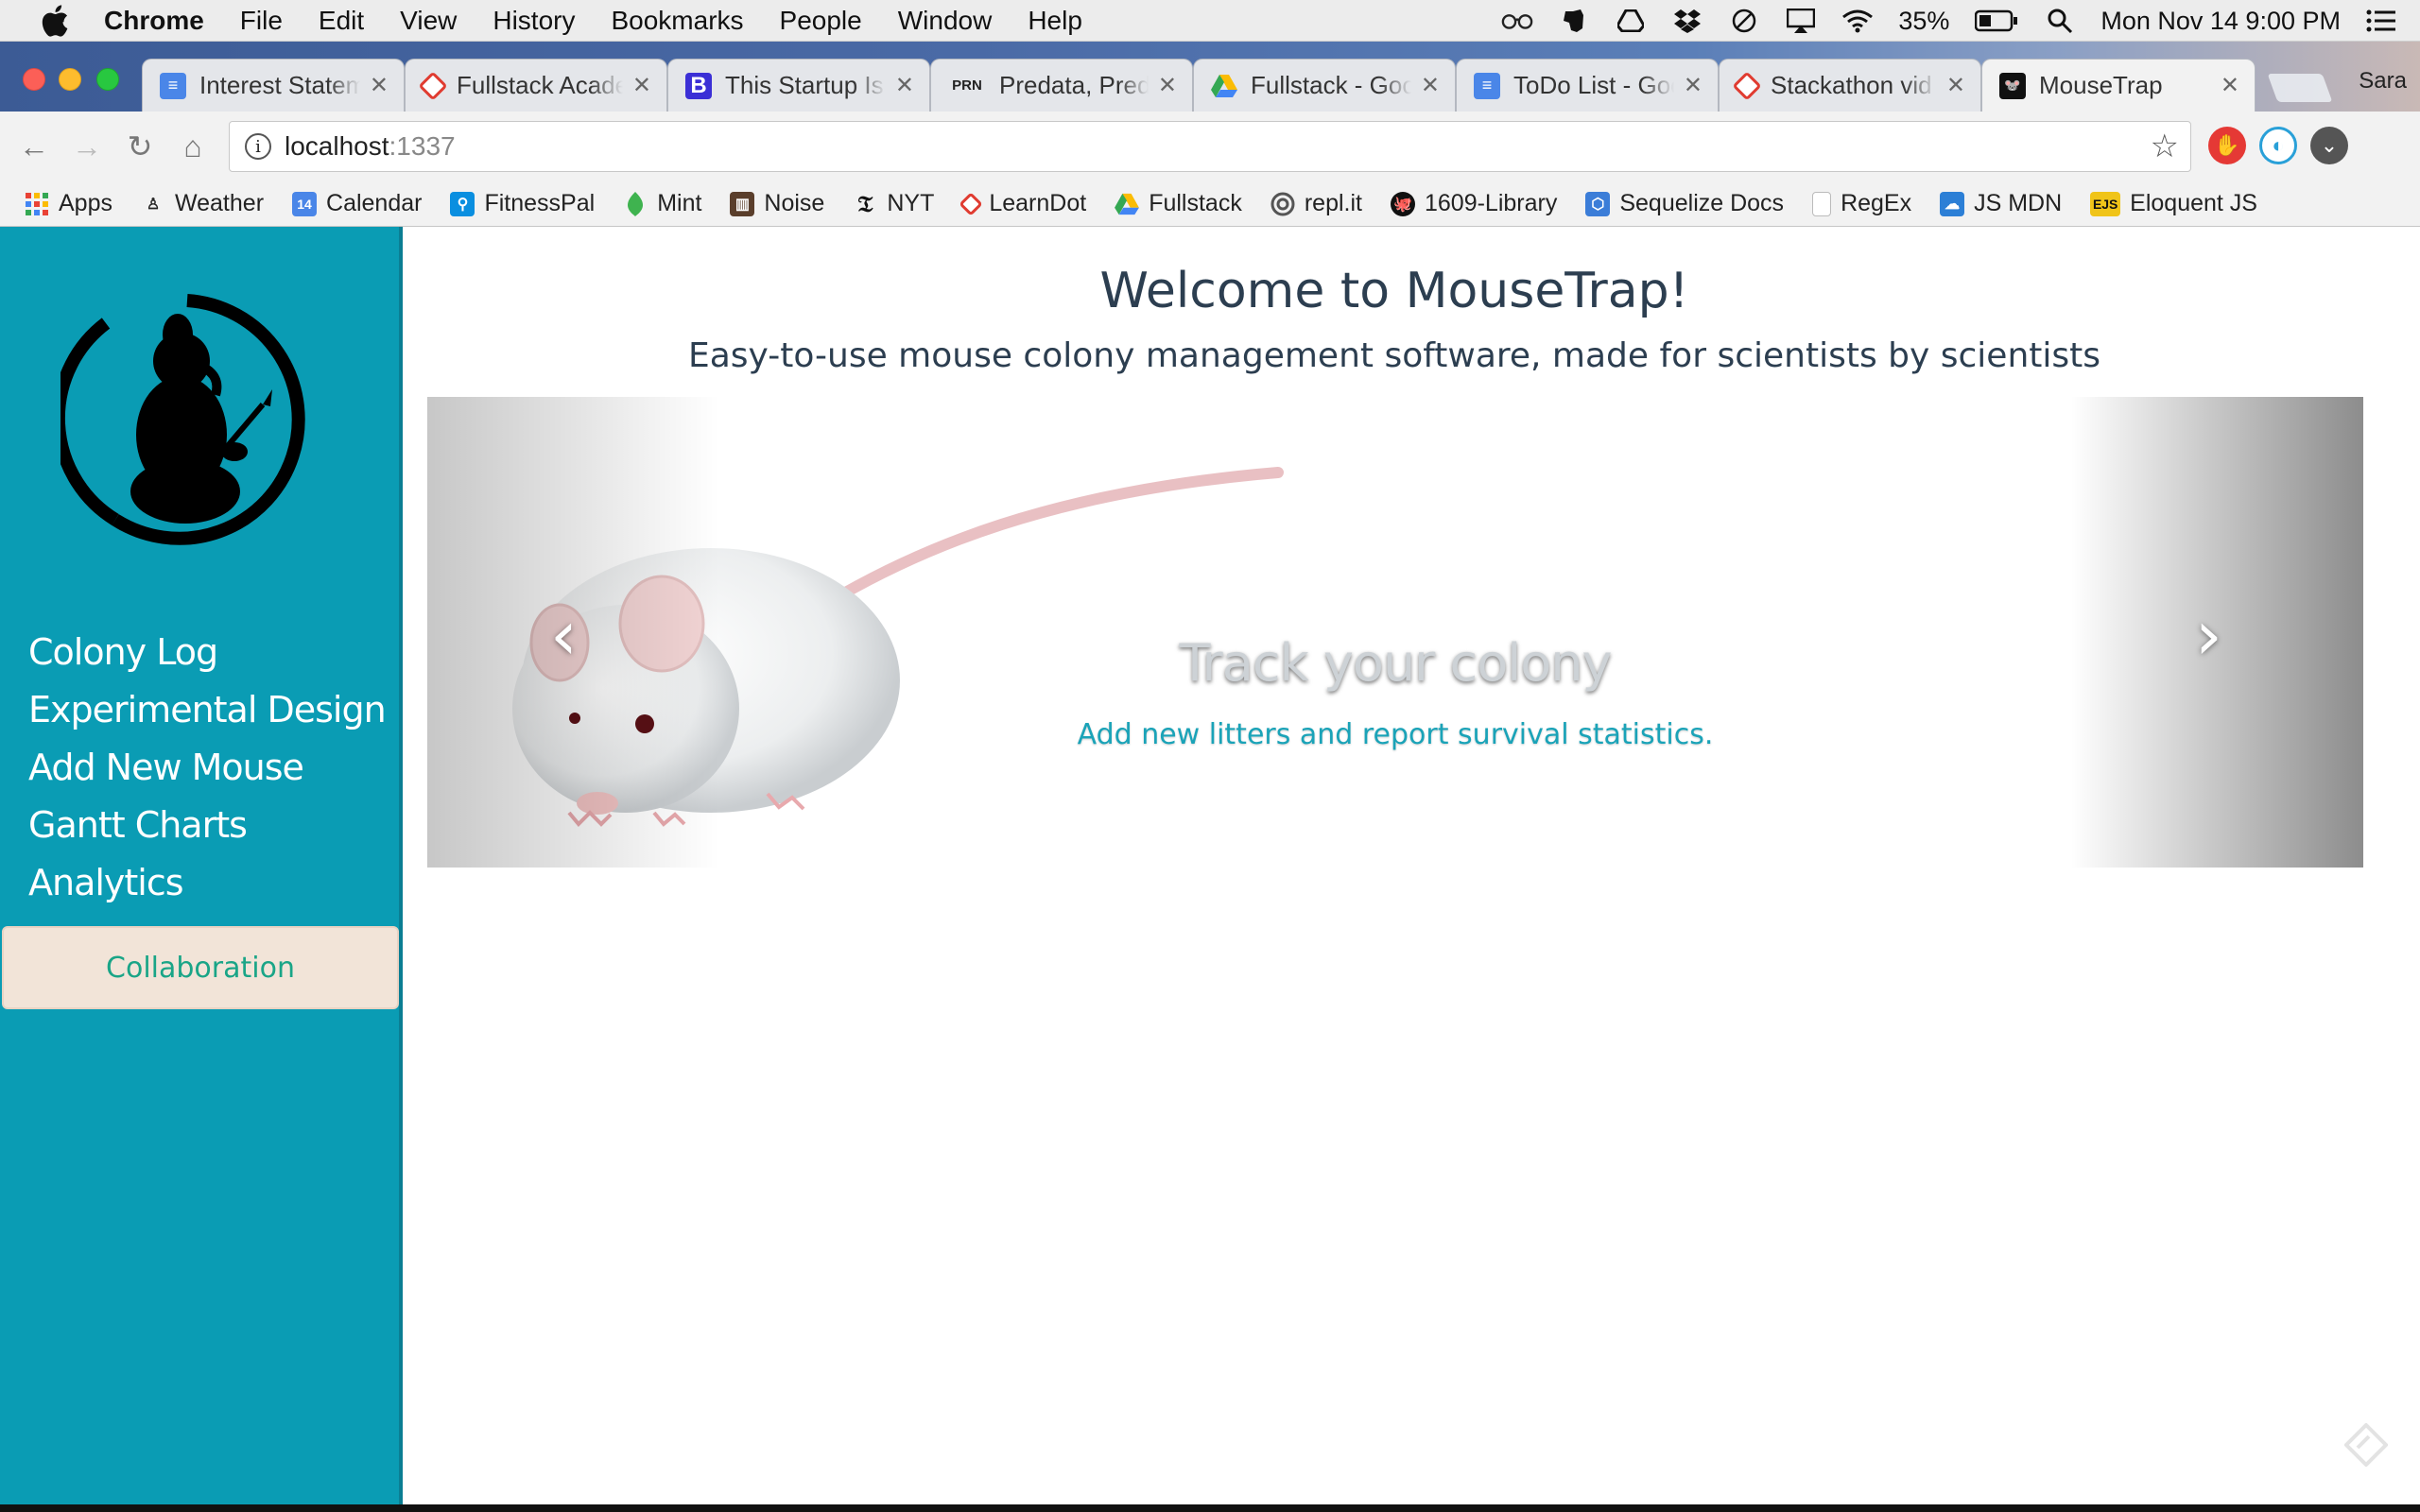 The height and width of the screenshot is (1512, 2420). What do you see at coordinates (1952, 203) in the screenshot?
I see `mdn-icon: ☁` at bounding box center [1952, 203].